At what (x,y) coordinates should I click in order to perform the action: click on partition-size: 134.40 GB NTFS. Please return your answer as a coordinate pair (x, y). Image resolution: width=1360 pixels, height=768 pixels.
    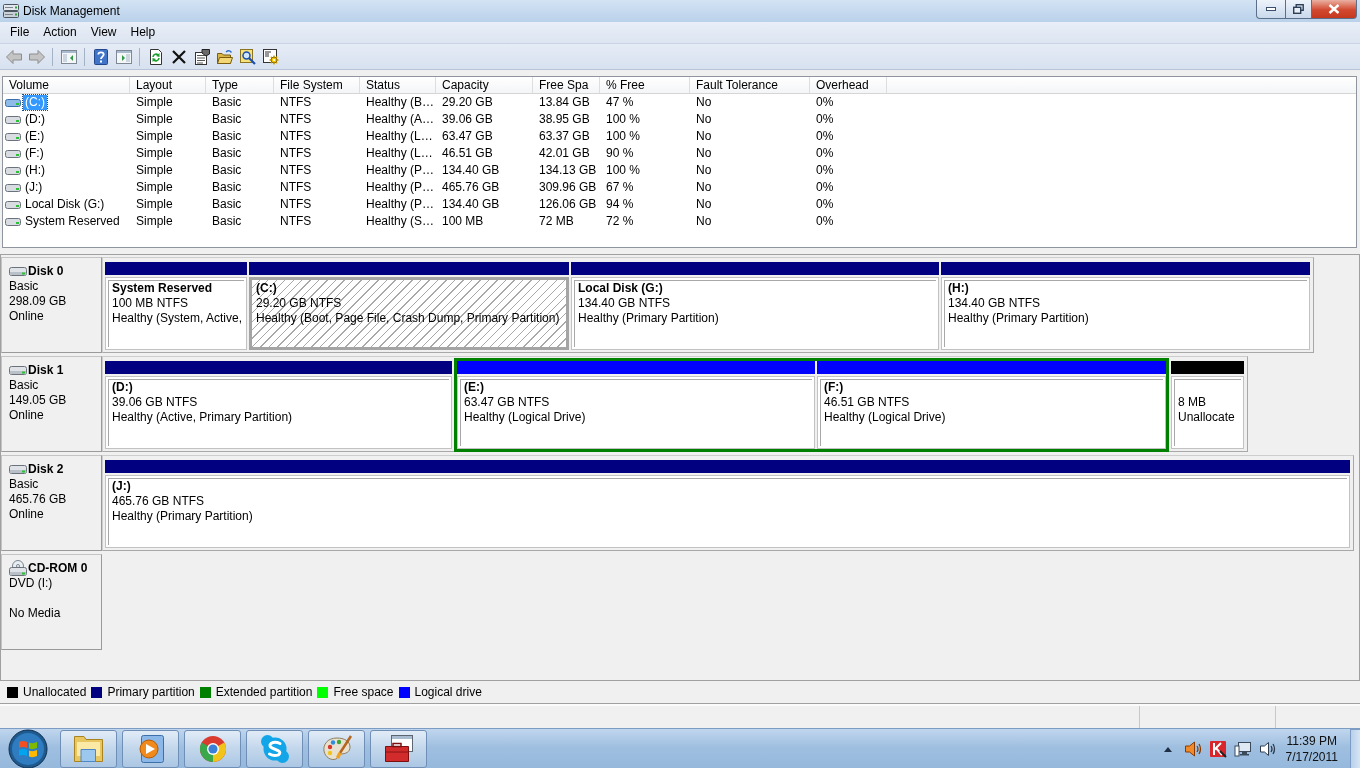
    Looking at the image, I should click on (625, 303).